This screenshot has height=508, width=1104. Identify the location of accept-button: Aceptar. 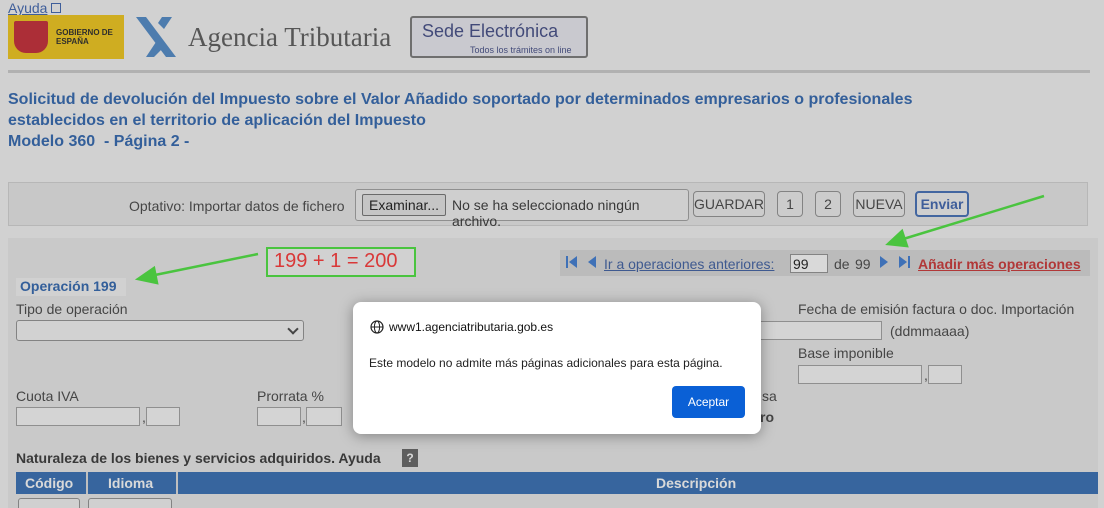
(708, 402).